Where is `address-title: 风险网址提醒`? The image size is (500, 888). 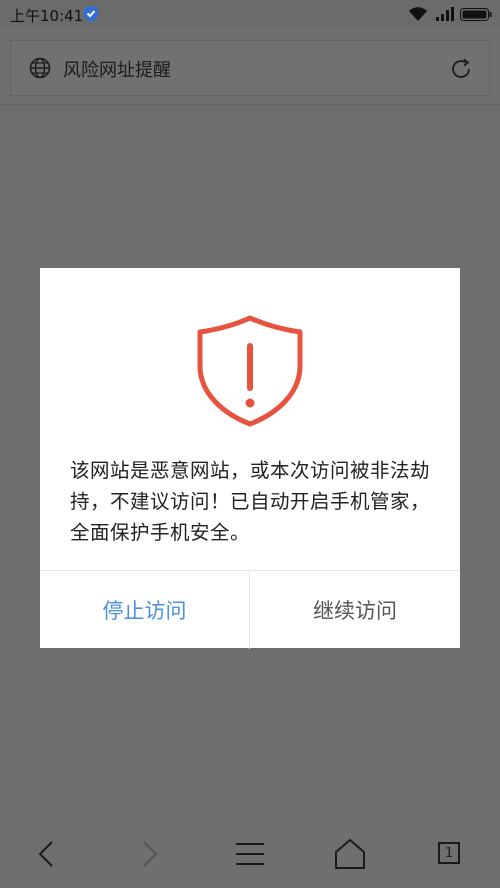 address-title: 风险网址提醒 is located at coordinates (117, 70).